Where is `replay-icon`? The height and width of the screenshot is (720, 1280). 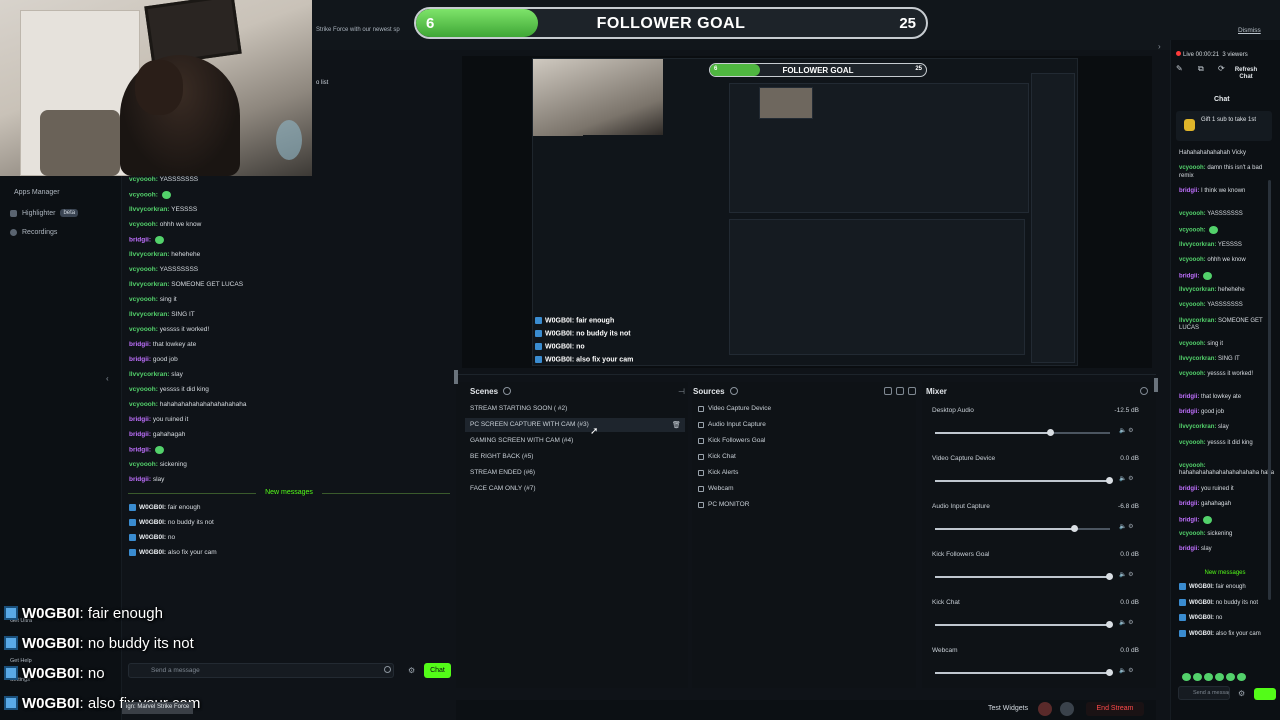 replay-icon is located at coordinates (1067, 709).